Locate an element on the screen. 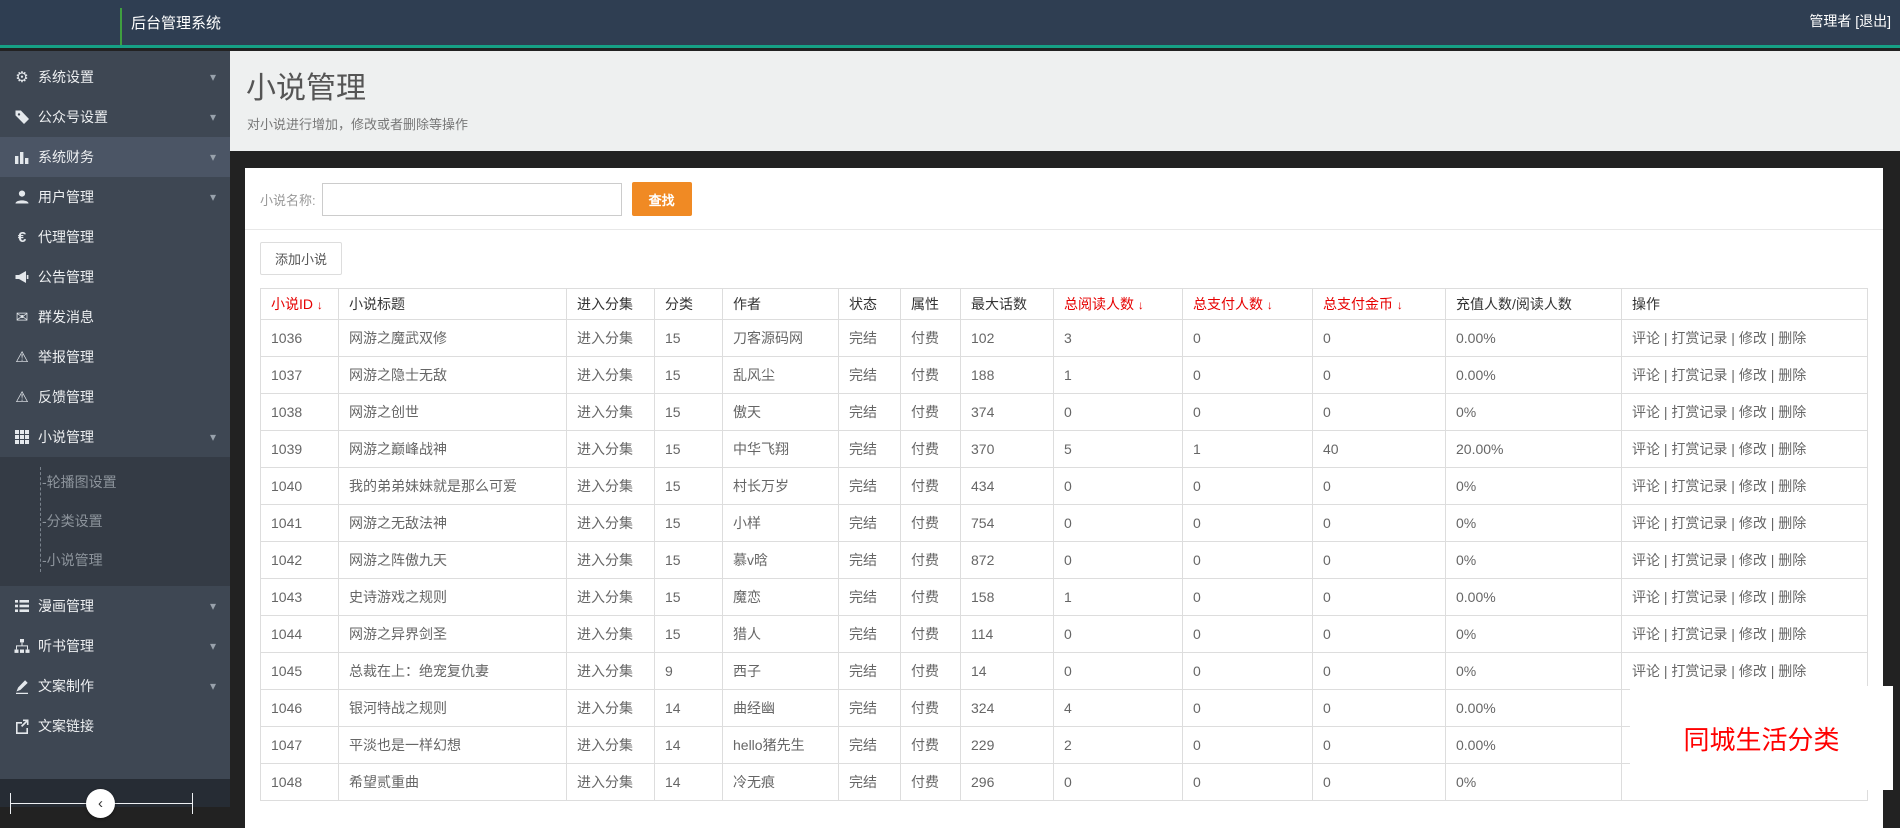  sidebar-item-announcements: 公告管理 is located at coordinates (115, 277).